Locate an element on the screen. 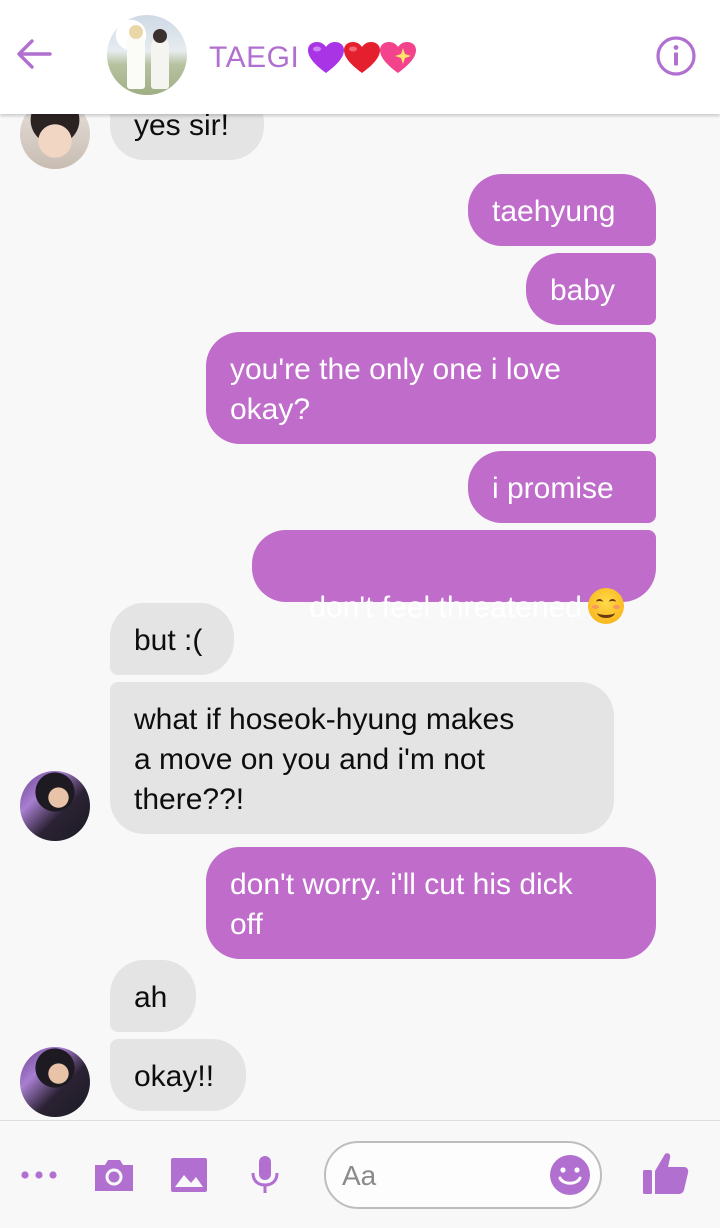 The width and height of the screenshot is (720, 1228). red-heart-icon is located at coordinates (362, 57).